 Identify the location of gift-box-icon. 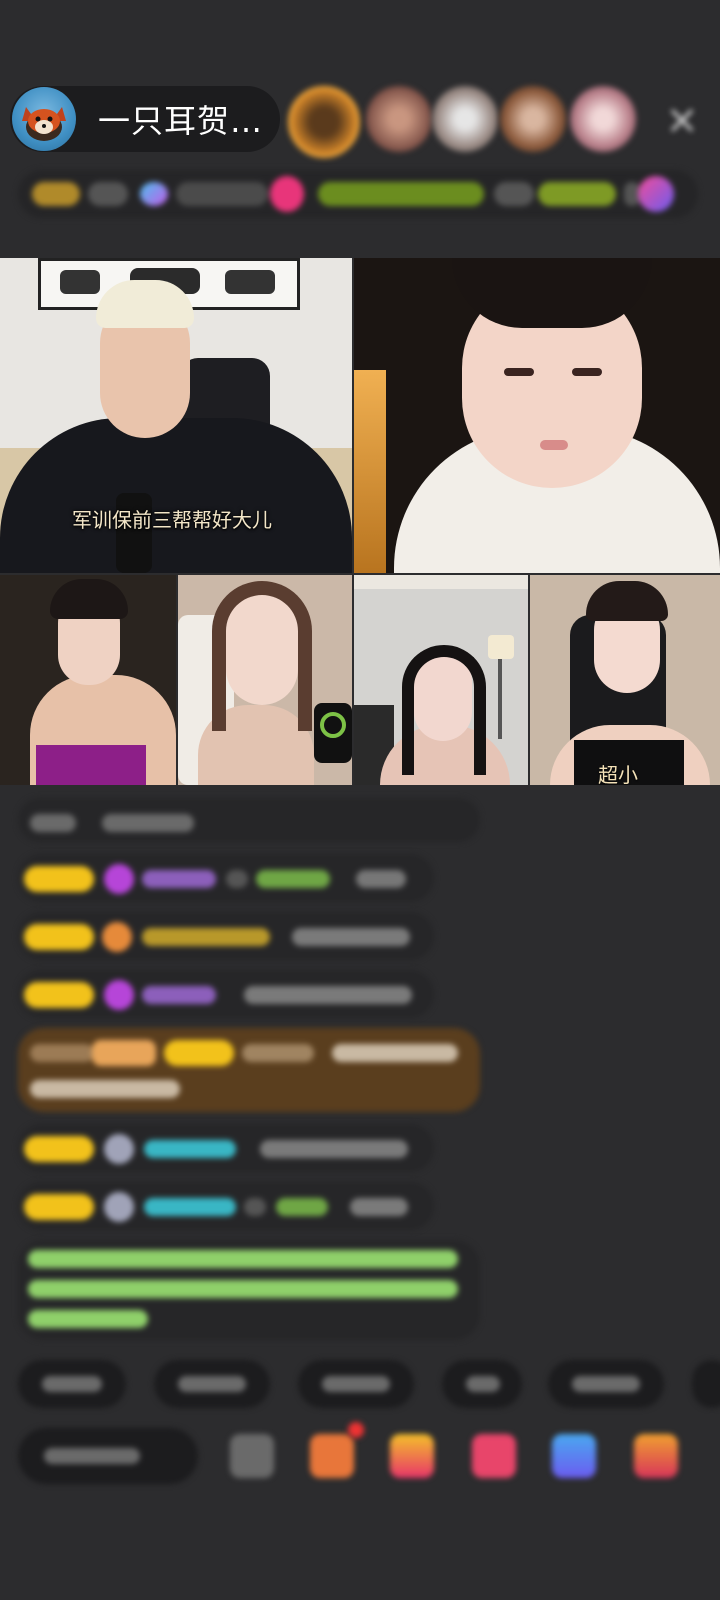
(332, 1456).